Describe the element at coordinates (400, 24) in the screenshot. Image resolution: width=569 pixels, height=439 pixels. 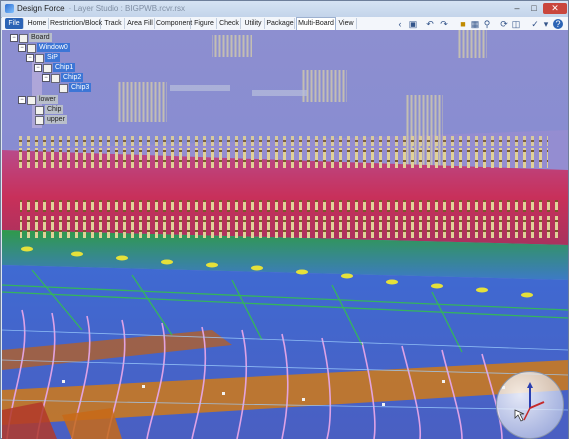
I see `nav-back-icon: ‹` at that location.